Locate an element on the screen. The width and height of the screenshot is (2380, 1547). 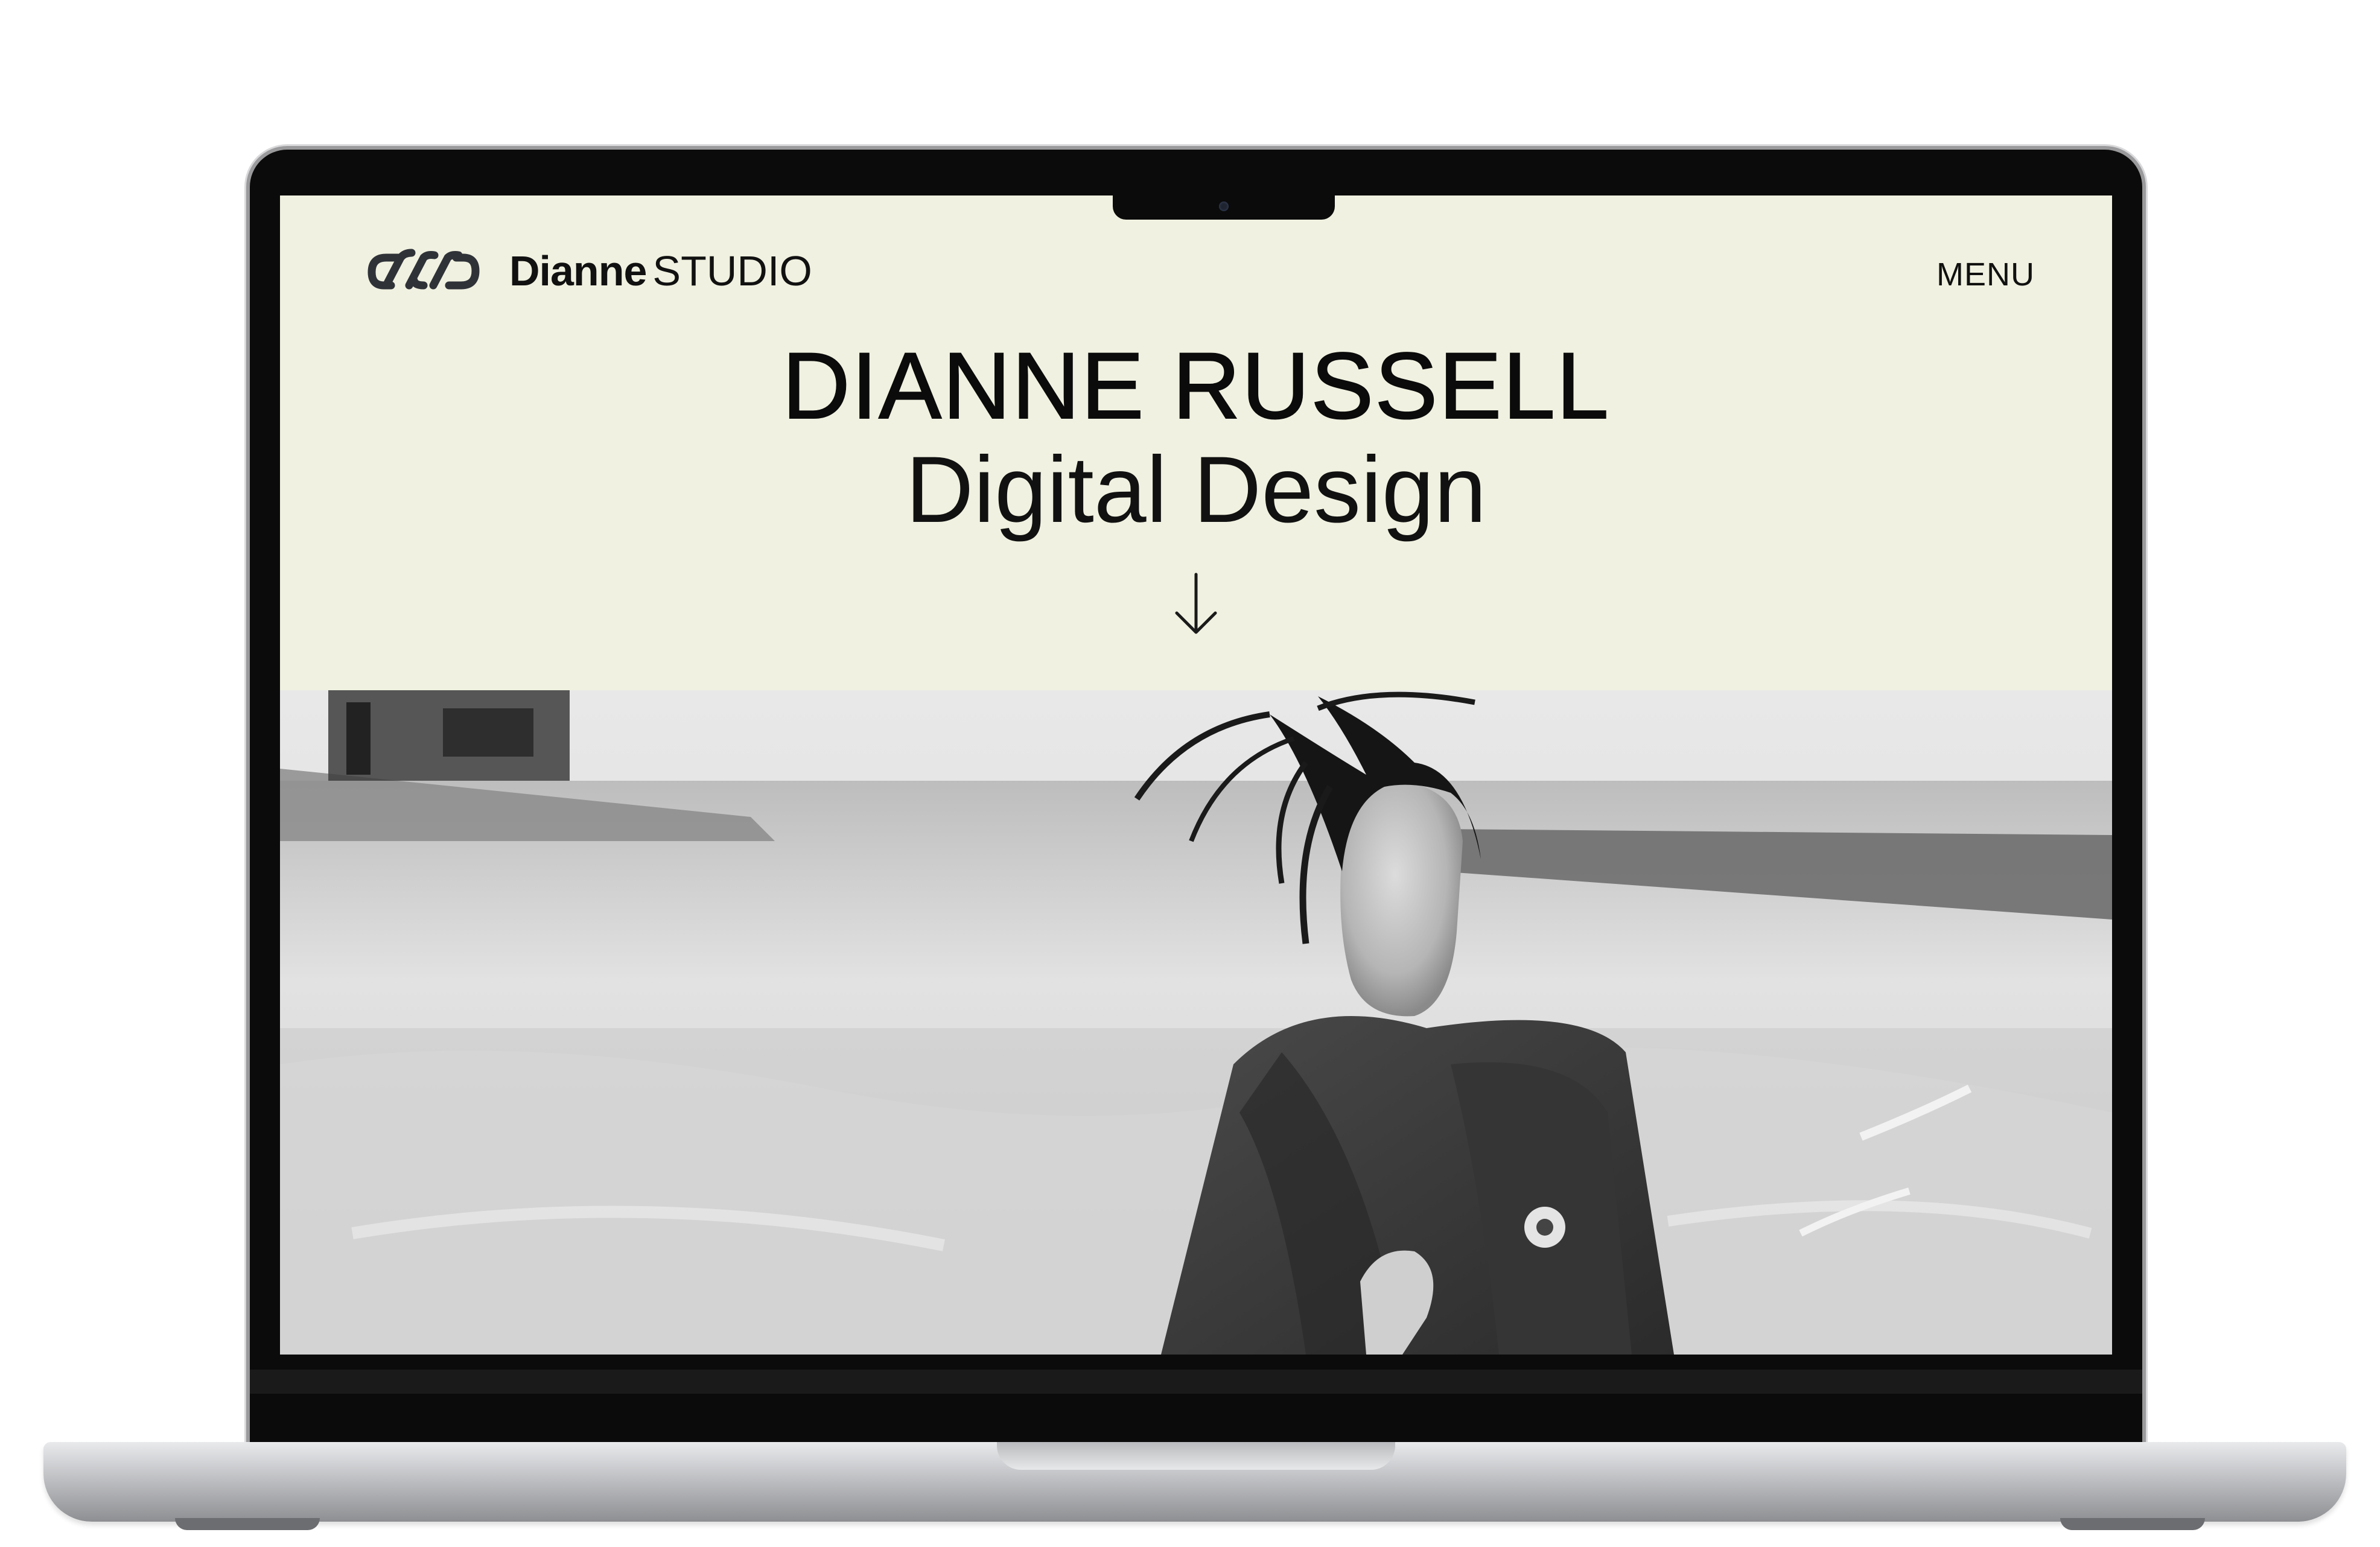
left-foot is located at coordinates (247, 1524).